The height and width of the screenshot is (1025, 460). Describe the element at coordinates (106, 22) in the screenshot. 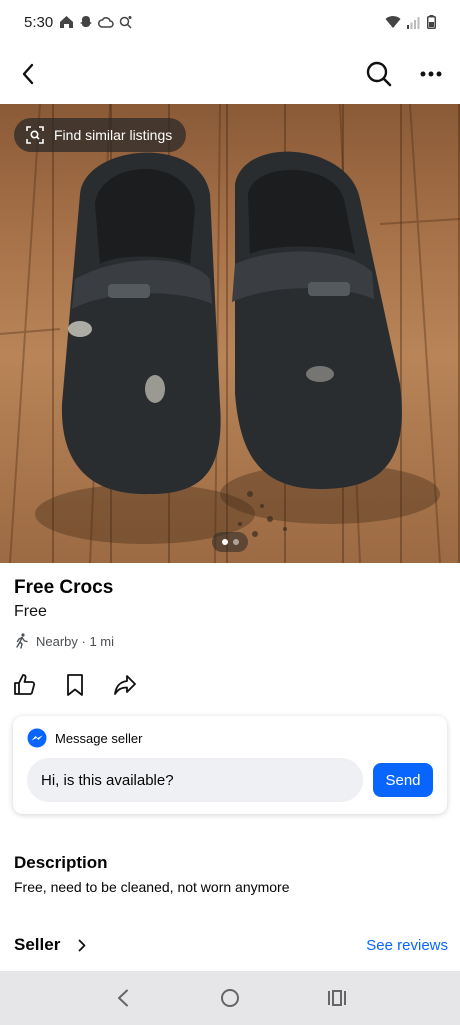

I see `cloud-icon` at that location.